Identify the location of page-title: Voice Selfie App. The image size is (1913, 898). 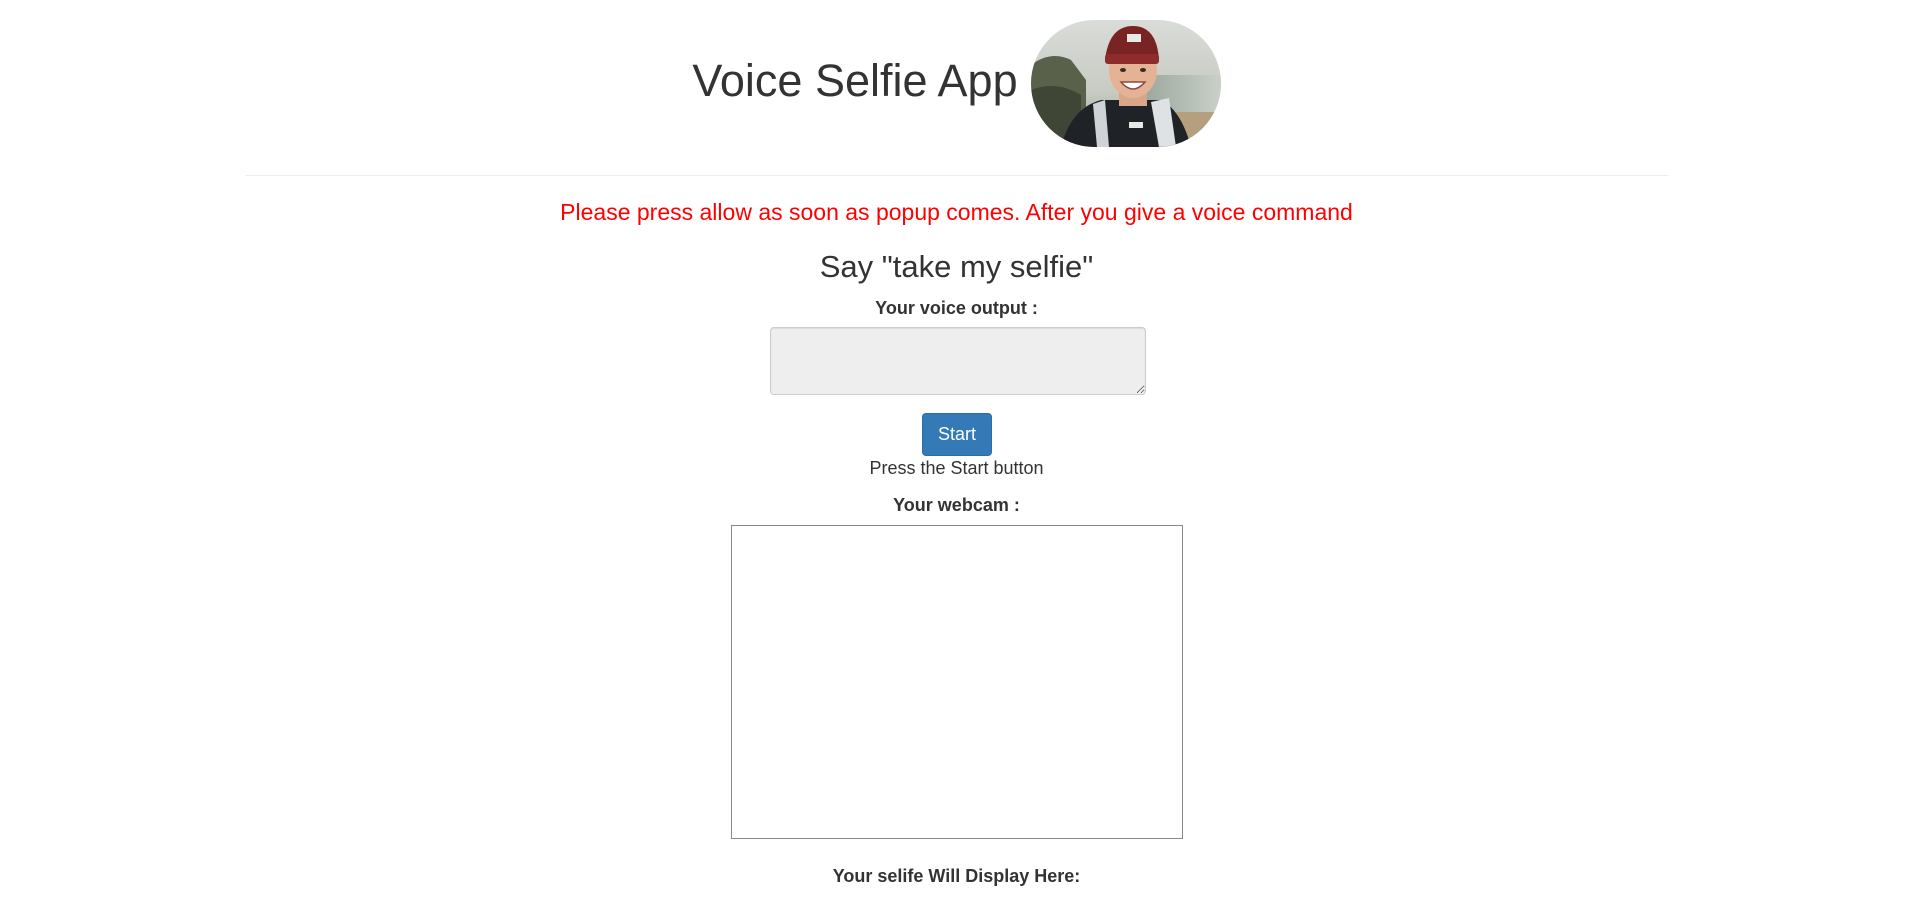
(855, 80).